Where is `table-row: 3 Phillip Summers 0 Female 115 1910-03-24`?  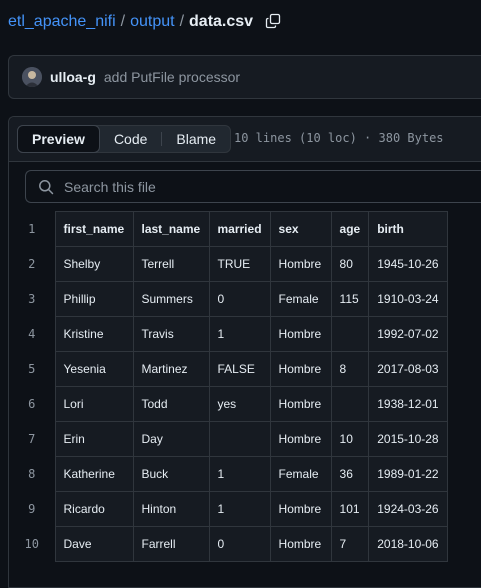 table-row: 3 Phillip Summers 0 Female 115 1910-03-24 is located at coordinates (228, 299).